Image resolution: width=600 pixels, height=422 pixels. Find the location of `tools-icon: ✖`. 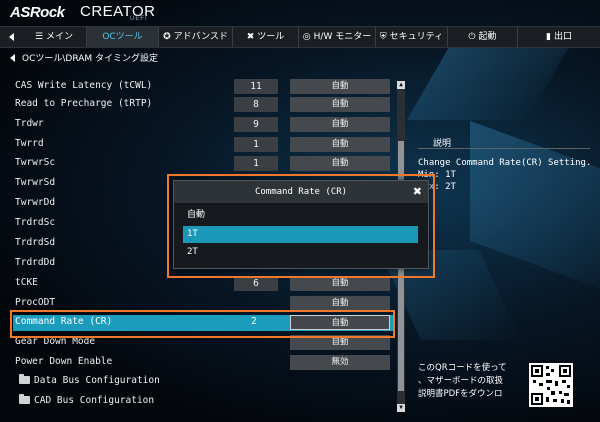

tools-icon: ✖ is located at coordinates (250, 37).